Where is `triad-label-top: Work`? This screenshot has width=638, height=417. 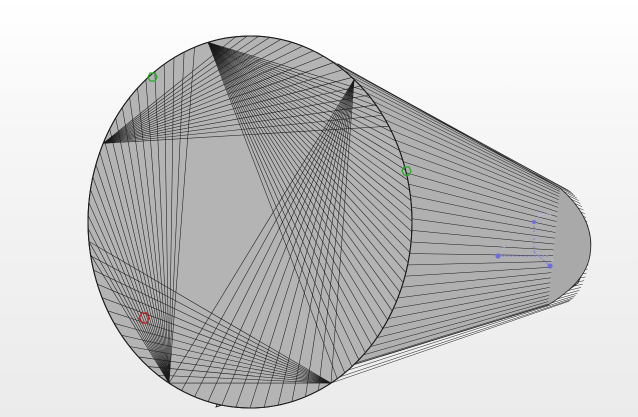
triad-label-top: Work is located at coordinates (545, 215).